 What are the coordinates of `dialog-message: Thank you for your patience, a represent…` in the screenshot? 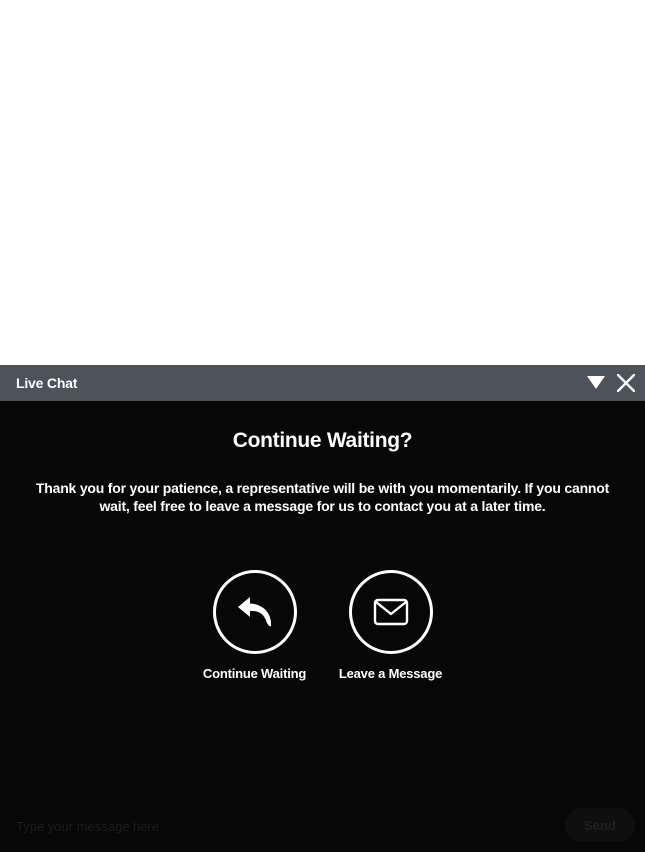 It's located at (322, 497).